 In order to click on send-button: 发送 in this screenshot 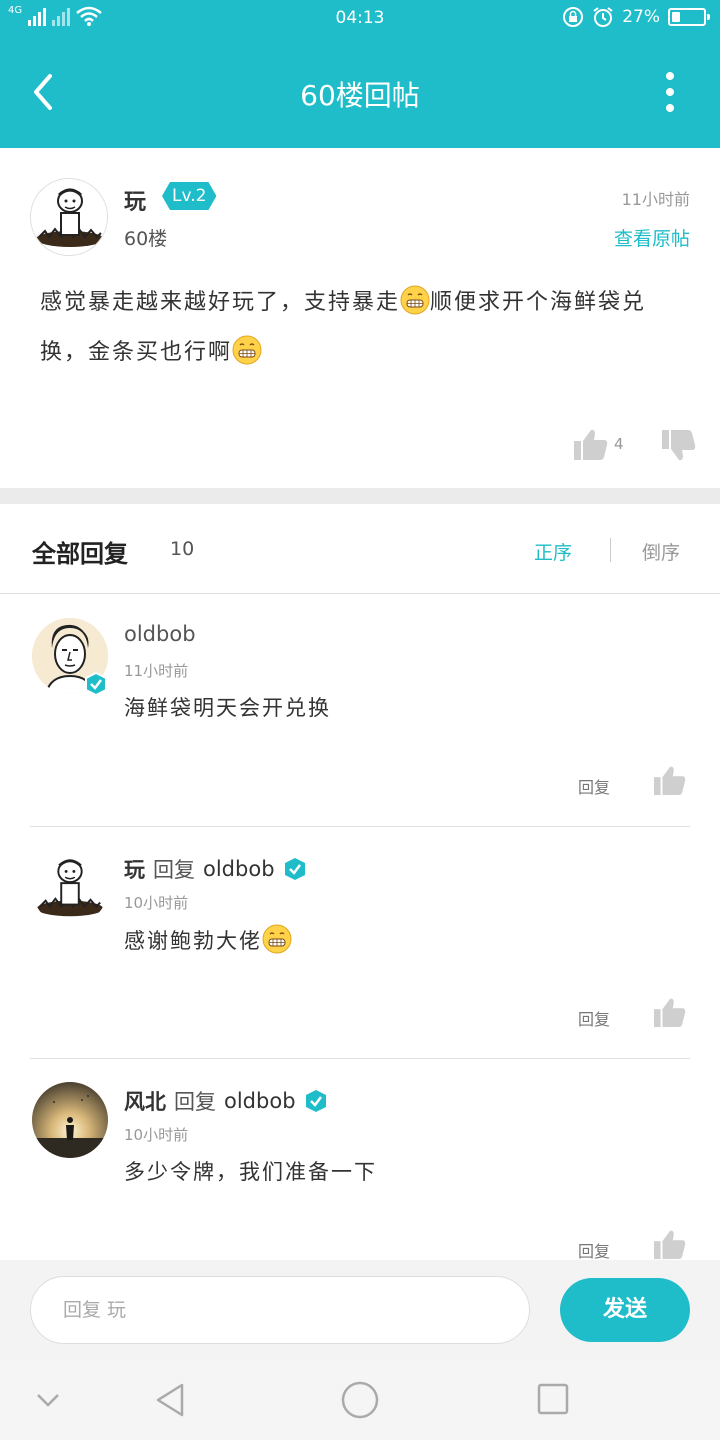, I will do `click(625, 1310)`.